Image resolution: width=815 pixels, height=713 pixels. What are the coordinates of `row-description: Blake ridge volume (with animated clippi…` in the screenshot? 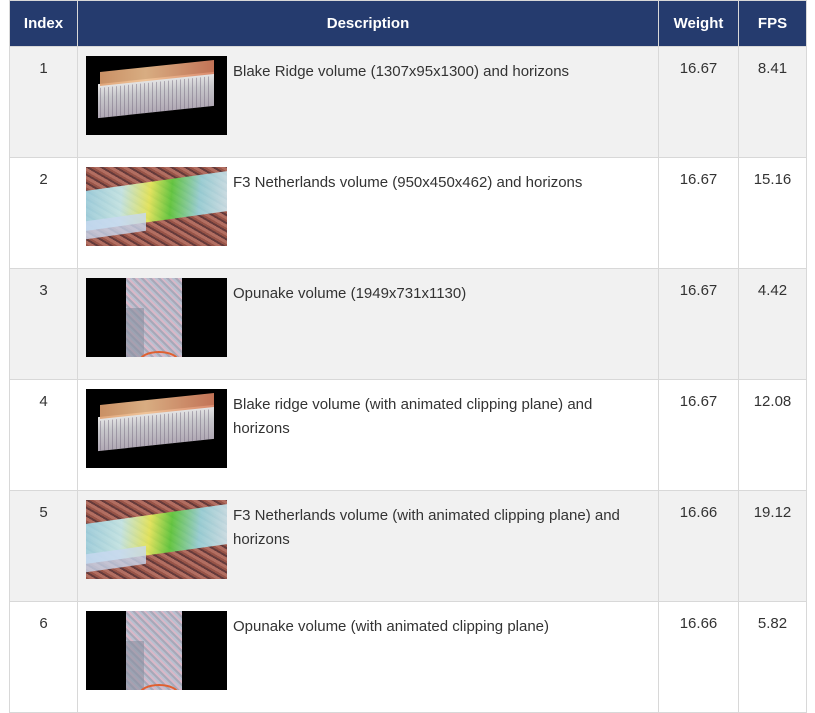 It's located at (413, 416).